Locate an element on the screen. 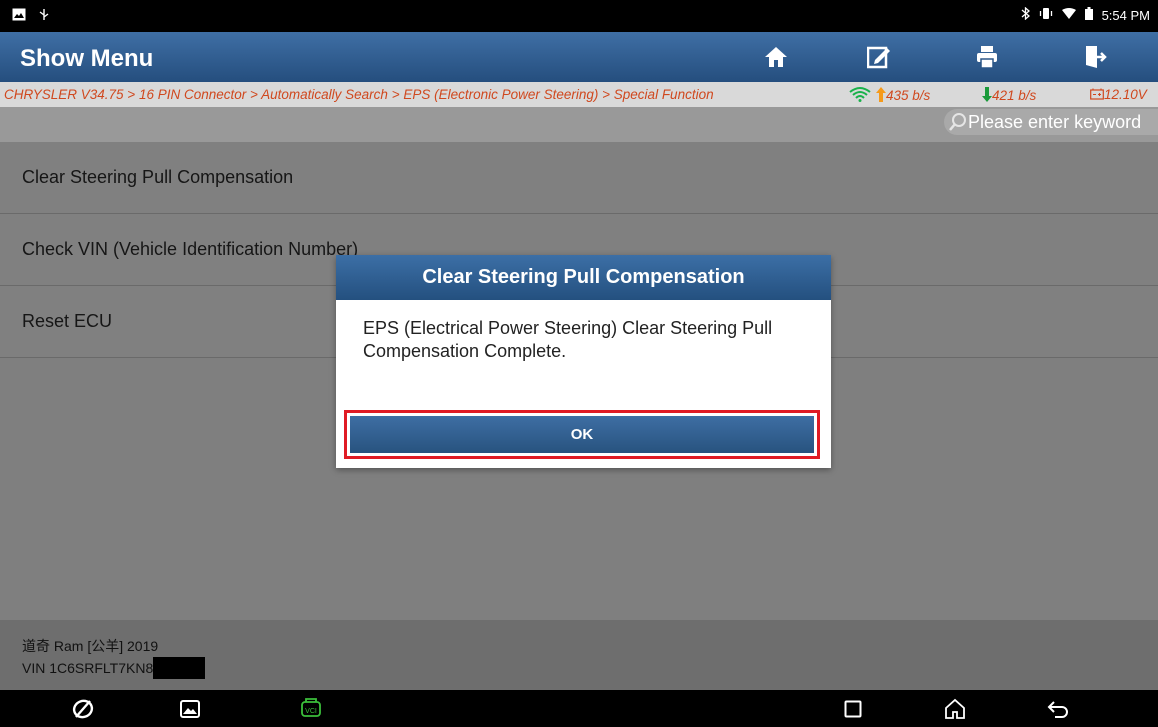 This screenshot has width=1158, height=727. download-arrow-icon is located at coordinates (987, 94).